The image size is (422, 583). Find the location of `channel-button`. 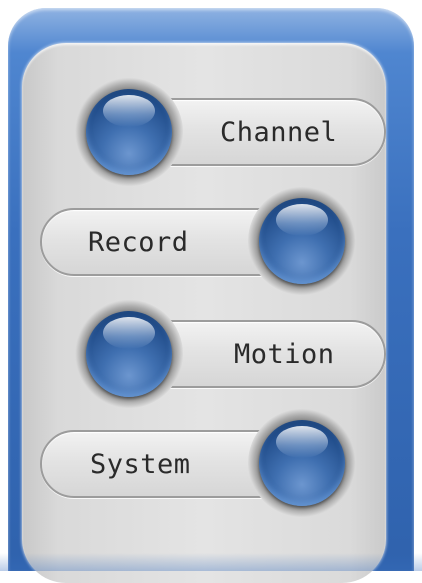

channel-button is located at coordinates (129, 132).